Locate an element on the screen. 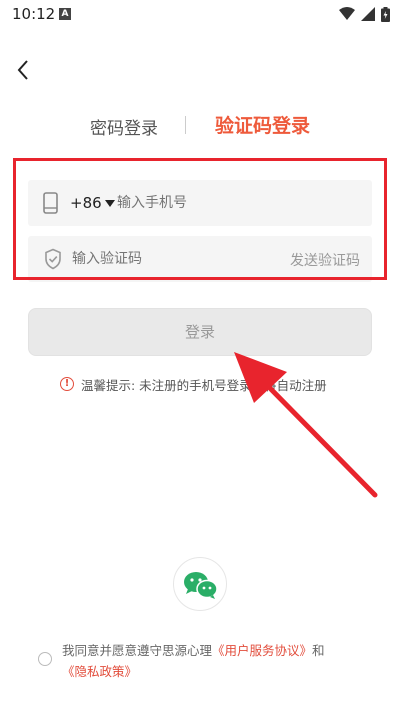 This screenshot has width=400, height=710. agreement-text: 我同意并愿意遵守思源心理《用户服务协议》和《隐私政策》 is located at coordinates (222, 661).